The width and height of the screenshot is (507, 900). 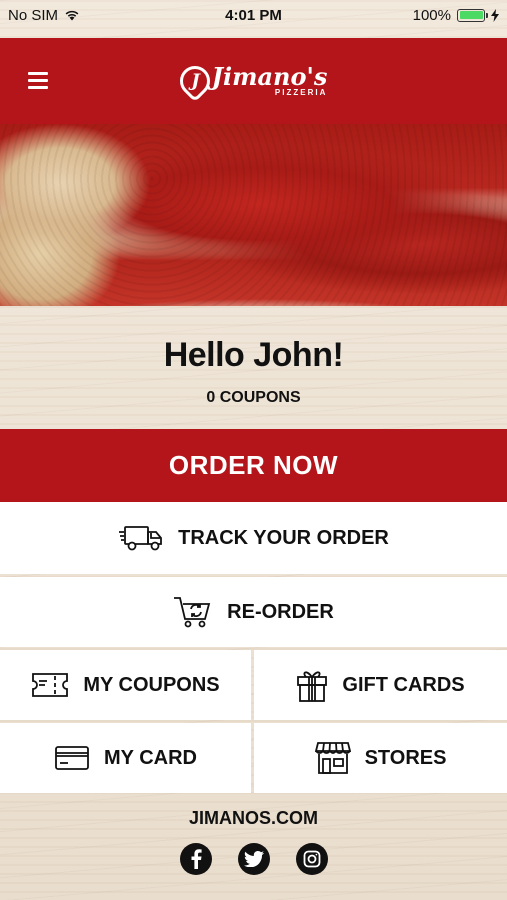 What do you see at coordinates (50, 685) in the screenshot?
I see `coupon-ticket-icon` at bounding box center [50, 685].